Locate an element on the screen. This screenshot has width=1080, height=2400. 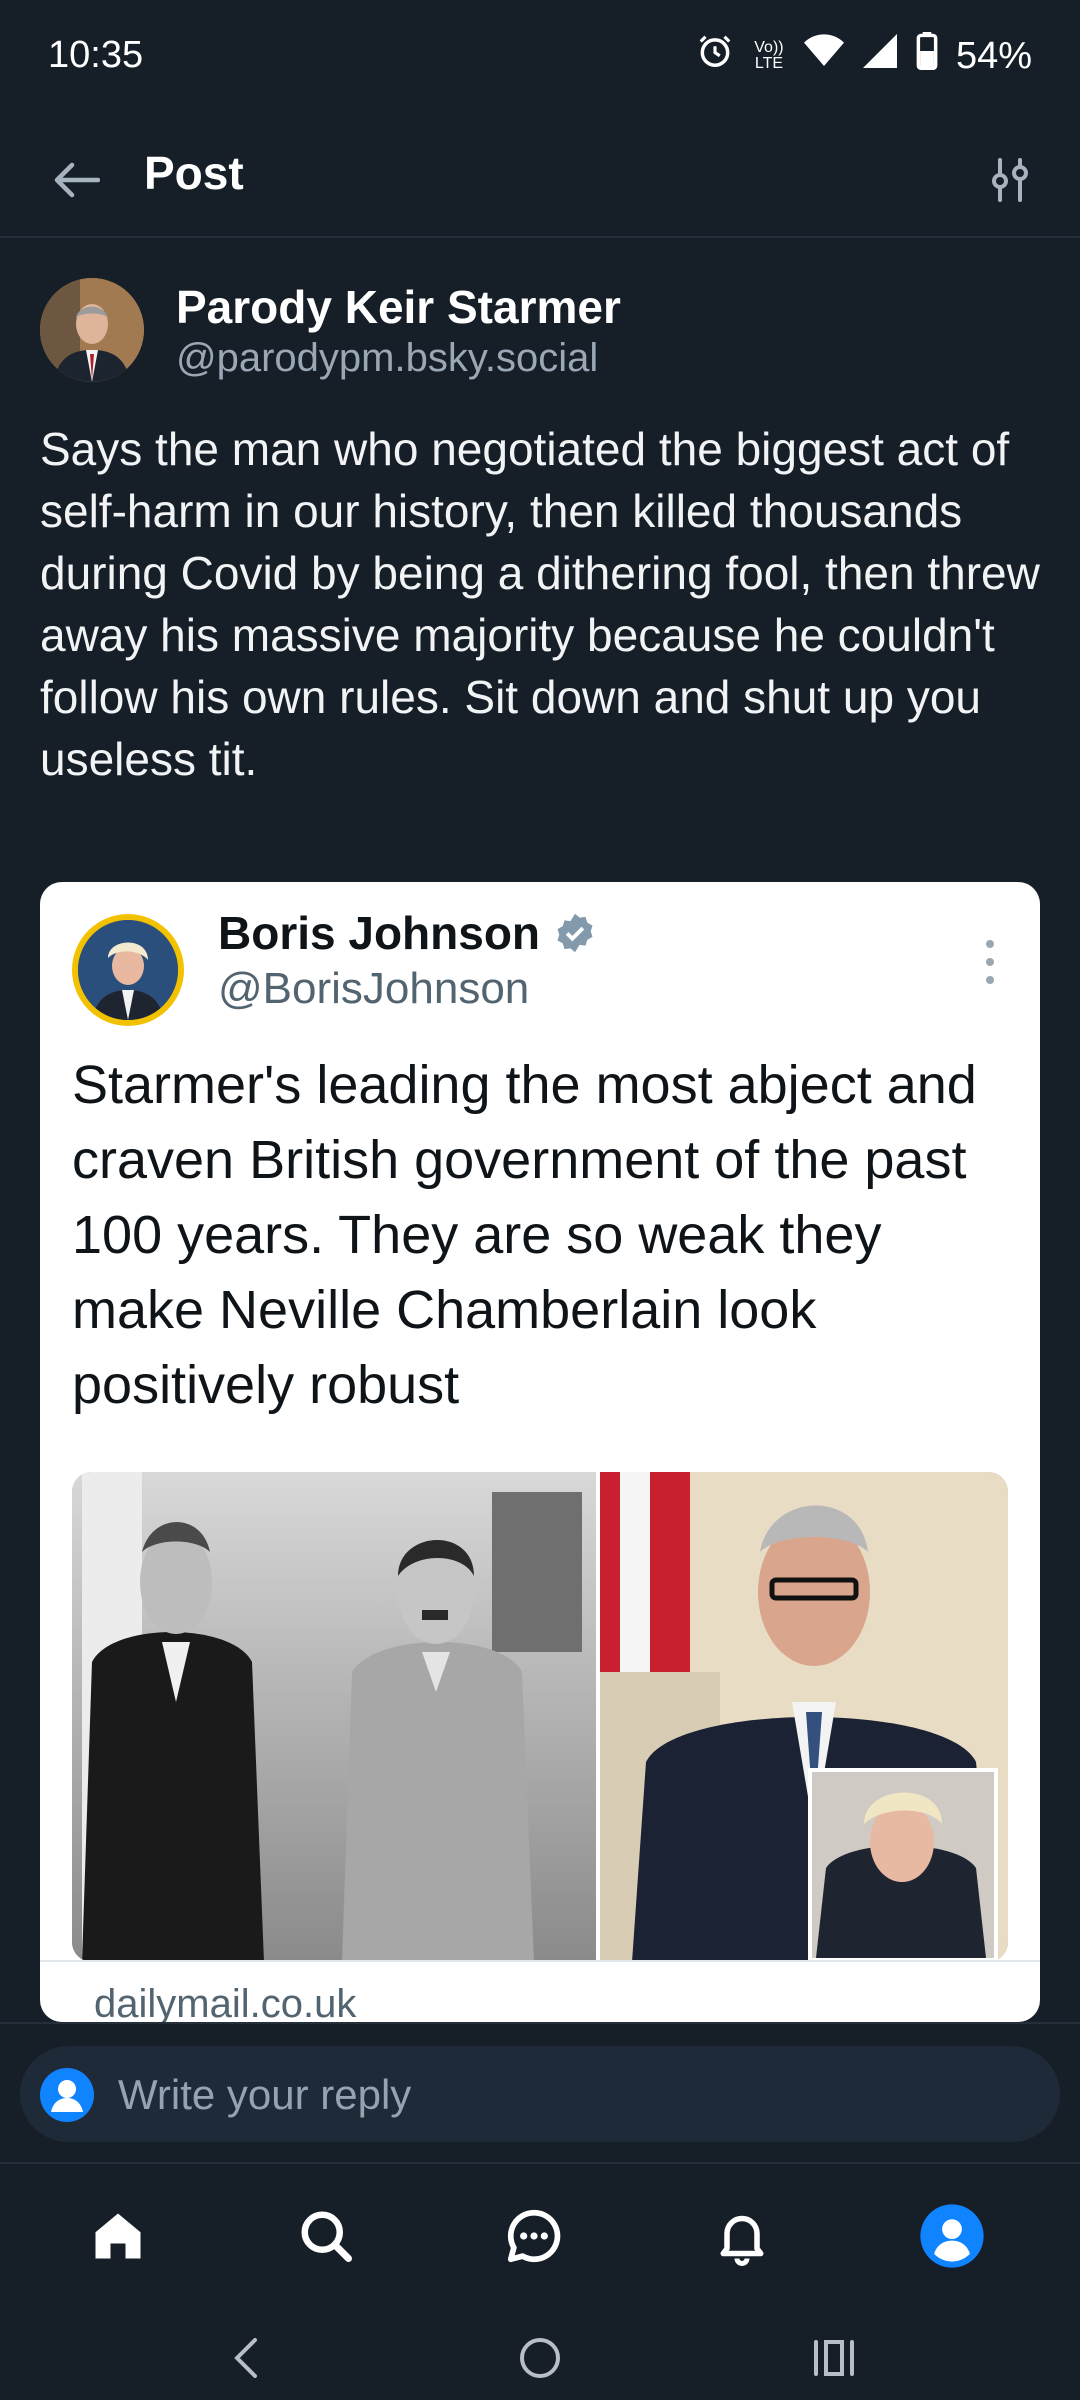
system-navigation is located at coordinates (540, 2356).